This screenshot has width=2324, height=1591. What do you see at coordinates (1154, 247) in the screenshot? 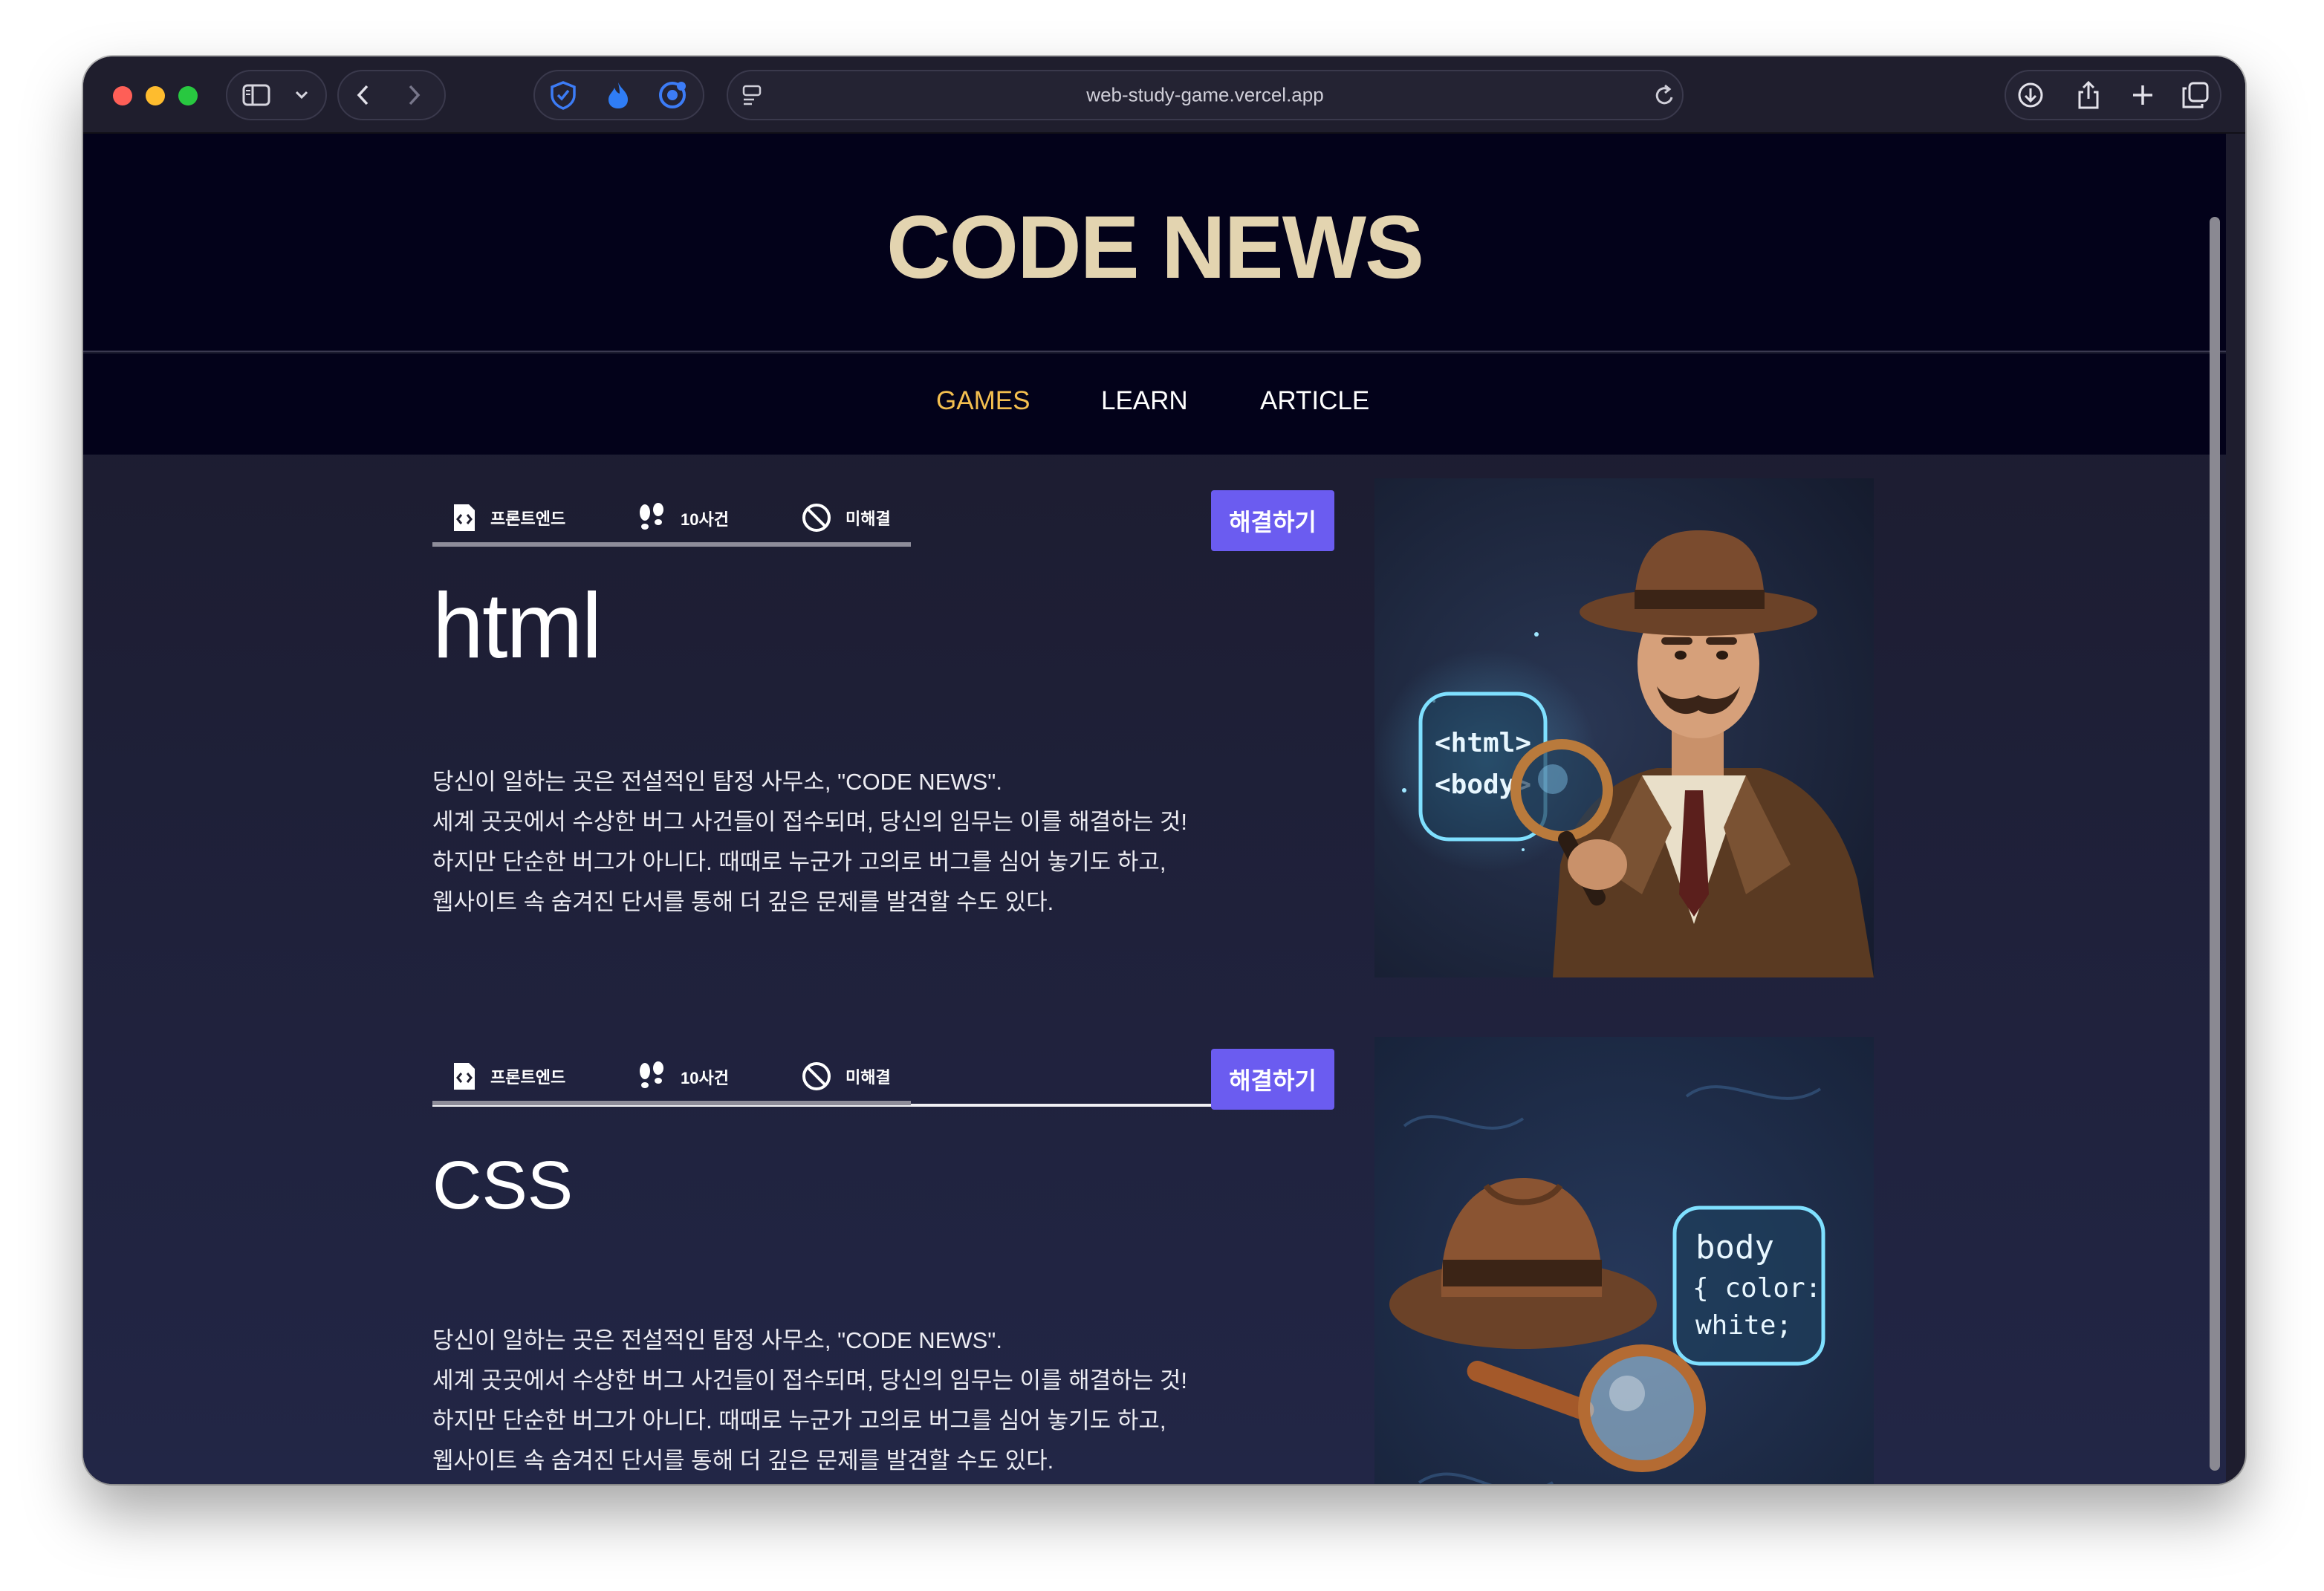
I see `site-logo: CODE NEWS` at bounding box center [1154, 247].